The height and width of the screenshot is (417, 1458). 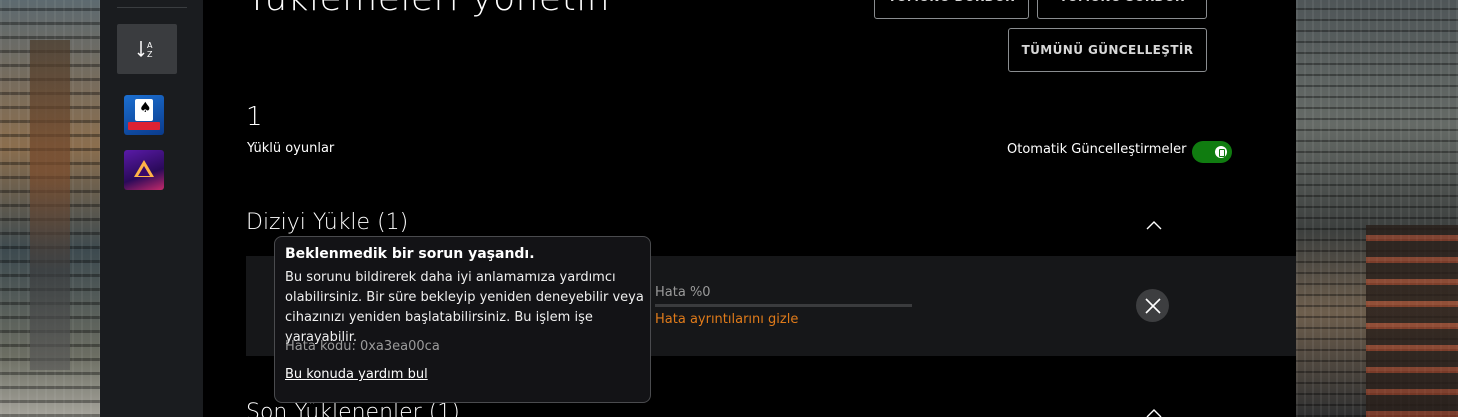 What do you see at coordinates (151, 208) in the screenshot?
I see `side-rail: A Z` at bounding box center [151, 208].